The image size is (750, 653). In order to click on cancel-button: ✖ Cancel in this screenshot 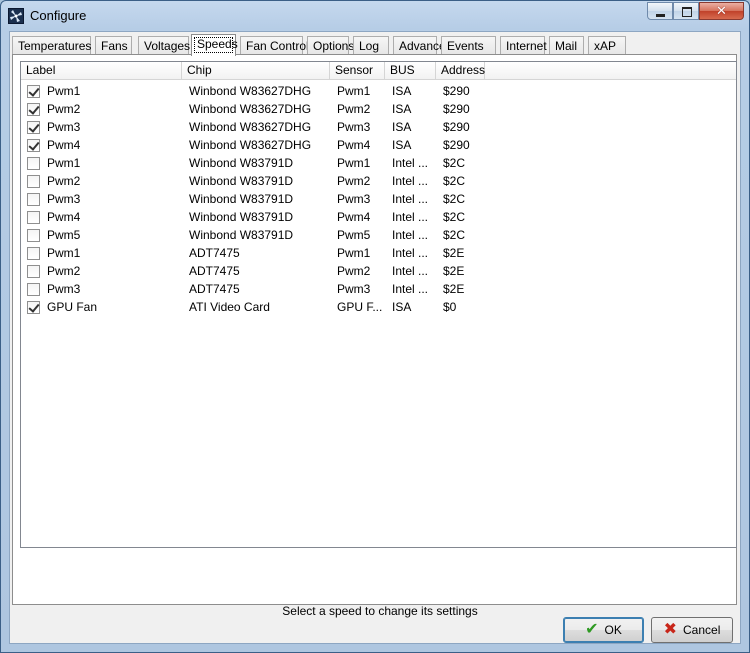, I will do `click(692, 630)`.